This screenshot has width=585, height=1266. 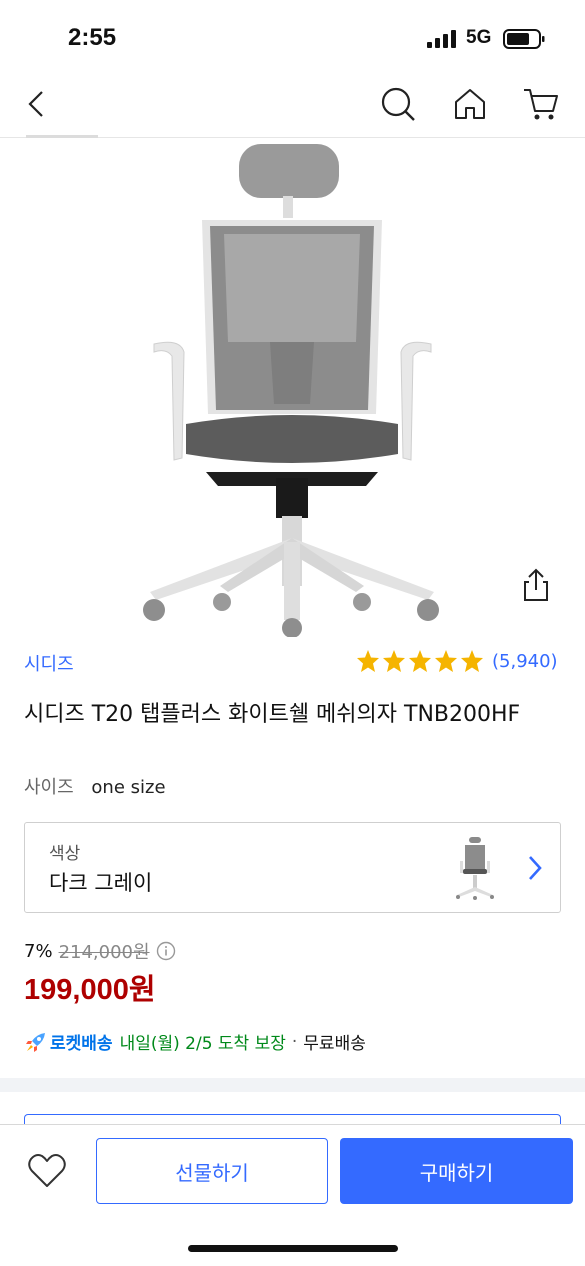 What do you see at coordinates (525, 661) in the screenshot?
I see `review-count: (5,940)` at bounding box center [525, 661].